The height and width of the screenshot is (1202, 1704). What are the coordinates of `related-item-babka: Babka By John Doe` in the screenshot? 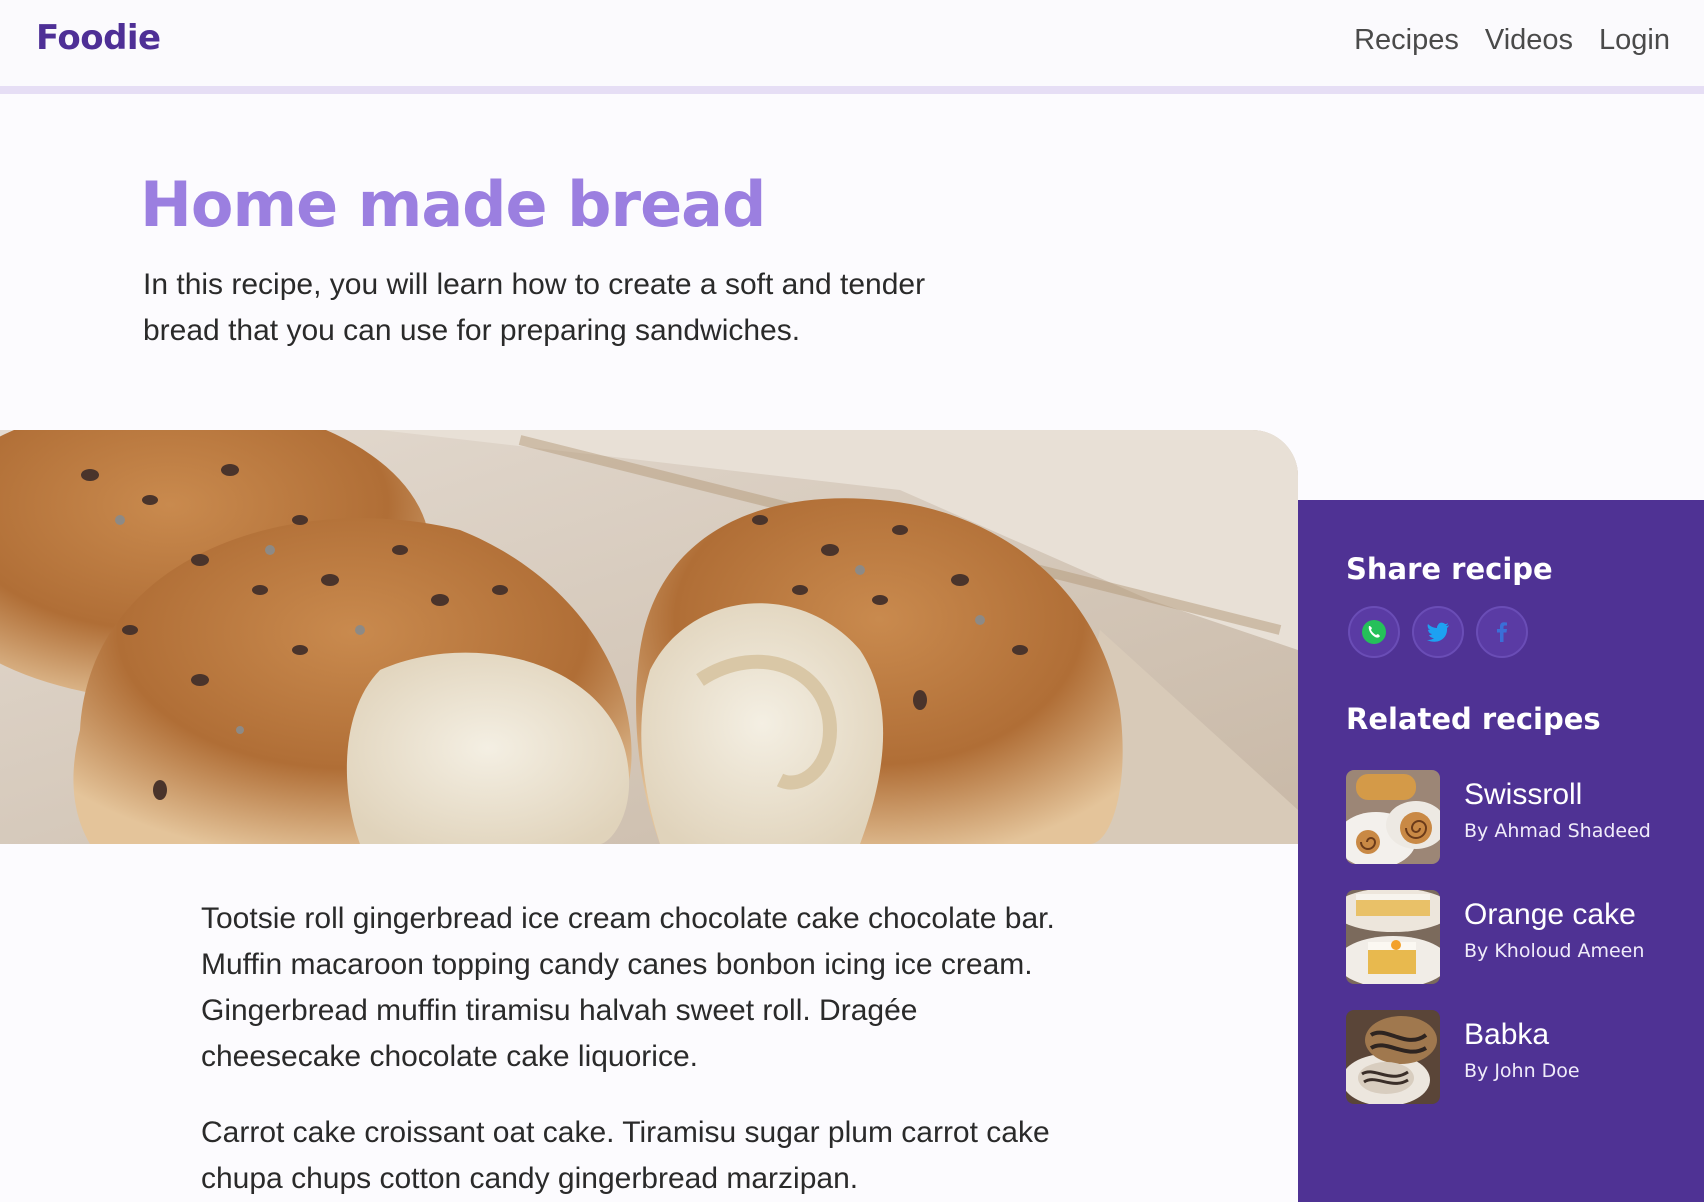 It's located at (1516, 1058).